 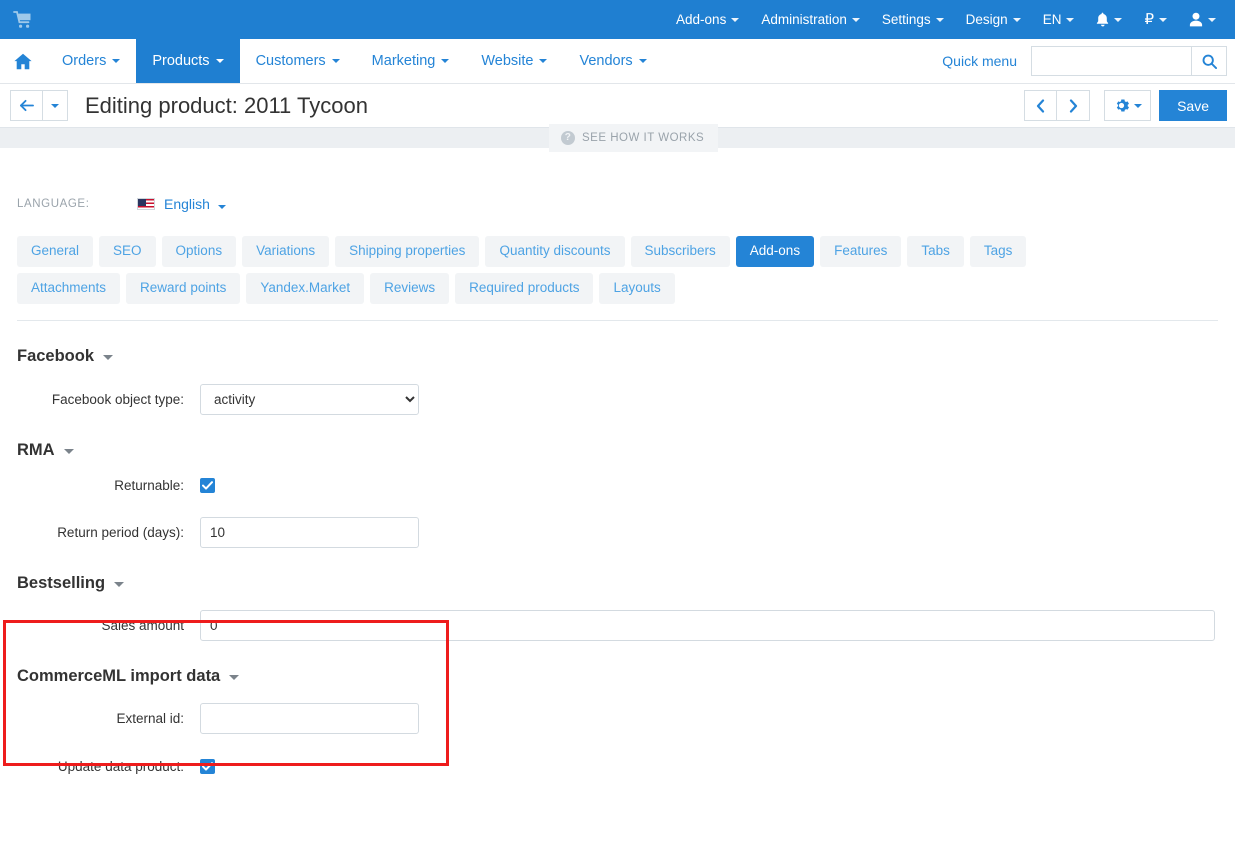 I want to click on returnable-label: Returnable:, so click(x=149, y=485).